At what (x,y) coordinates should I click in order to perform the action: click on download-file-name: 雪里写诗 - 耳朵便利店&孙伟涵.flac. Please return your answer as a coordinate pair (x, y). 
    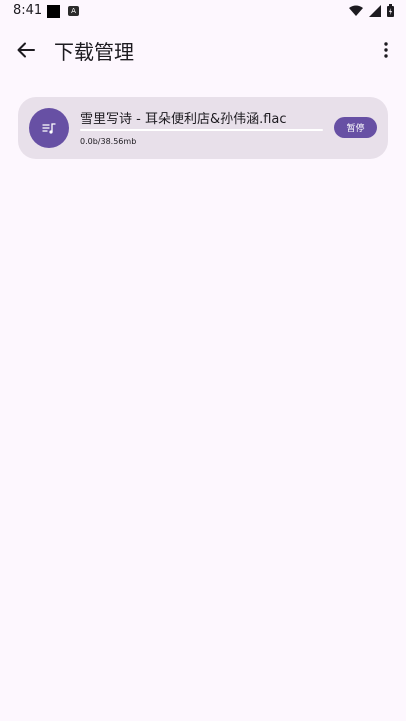
    Looking at the image, I should click on (183, 119).